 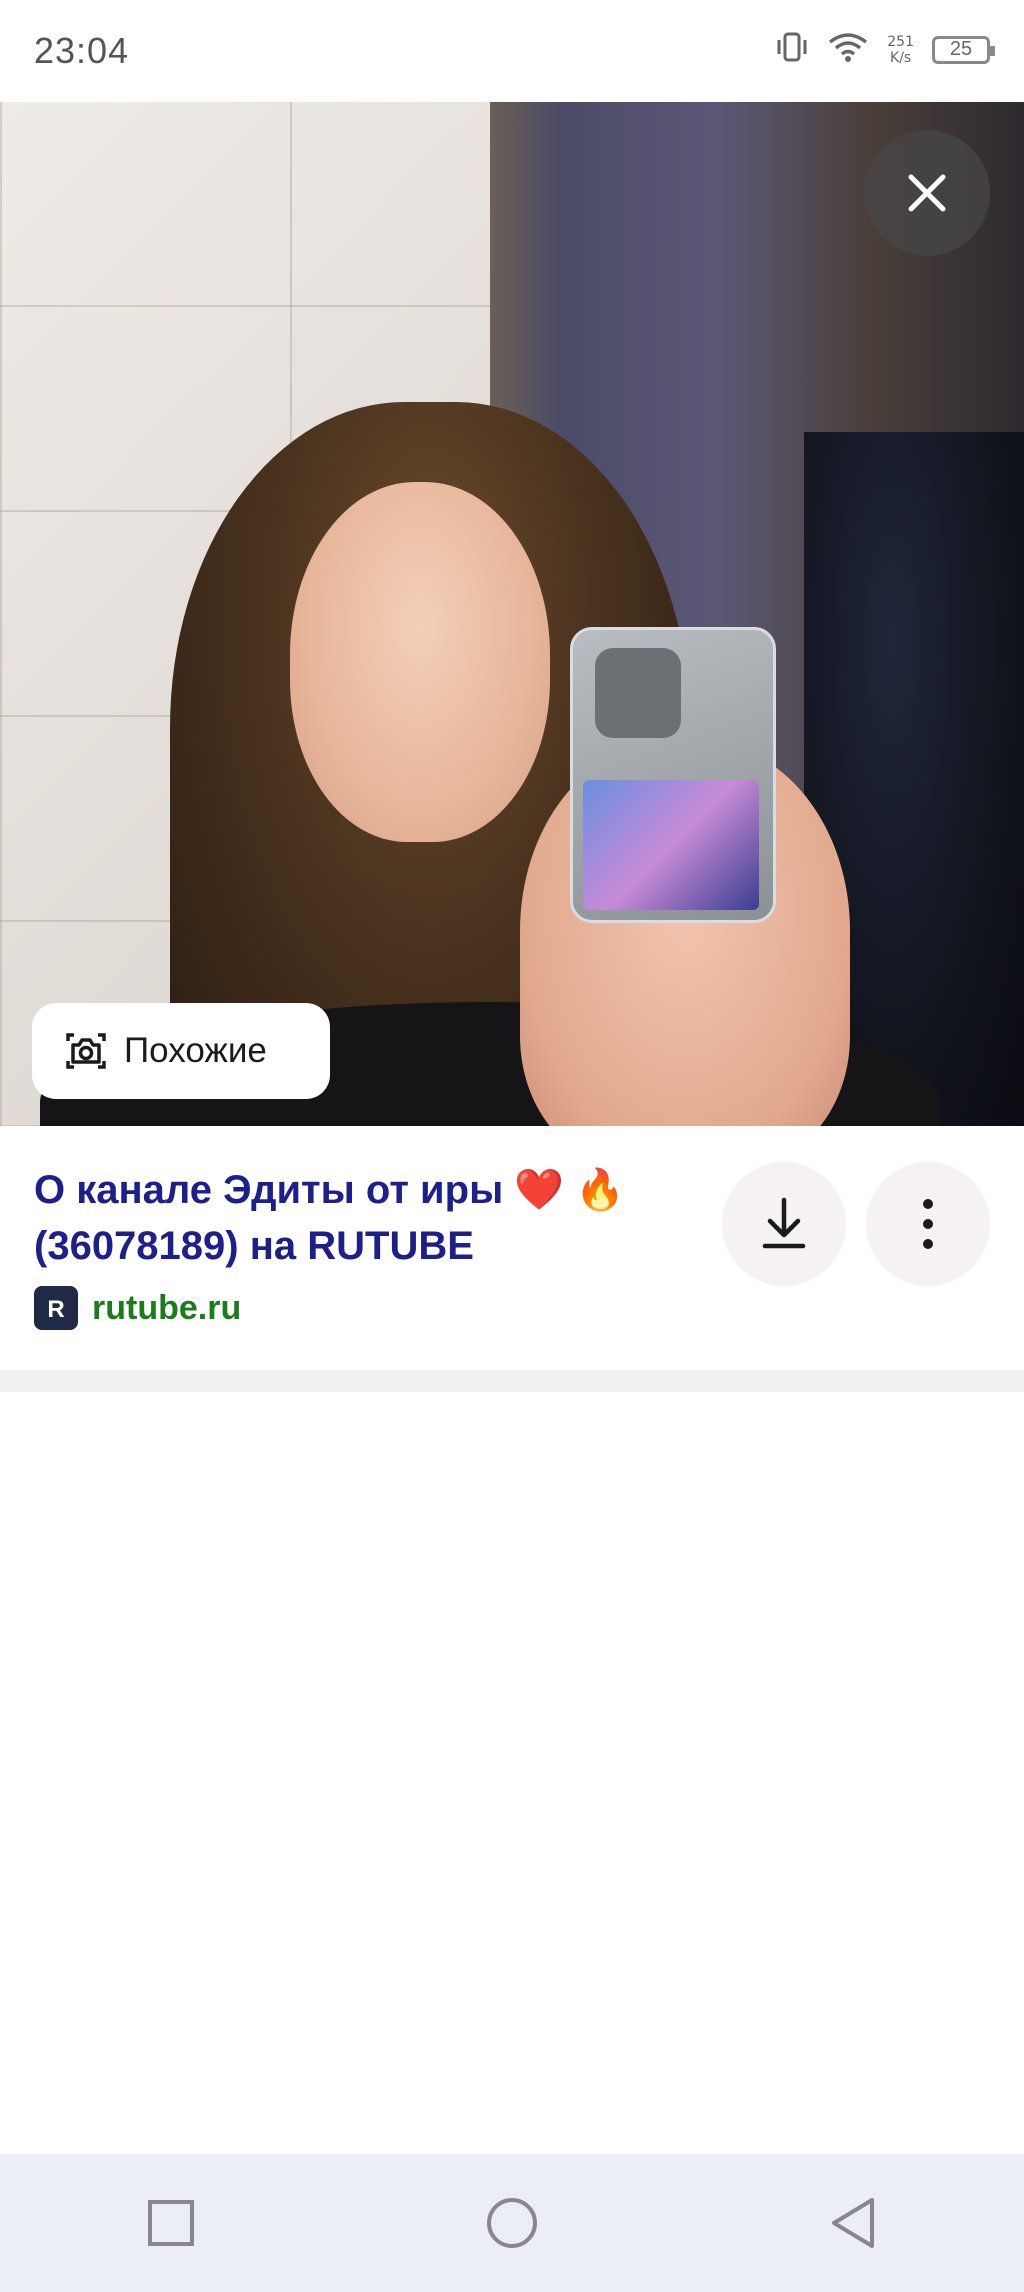 I want to click on more-vert-icon, so click(x=928, y=1224).